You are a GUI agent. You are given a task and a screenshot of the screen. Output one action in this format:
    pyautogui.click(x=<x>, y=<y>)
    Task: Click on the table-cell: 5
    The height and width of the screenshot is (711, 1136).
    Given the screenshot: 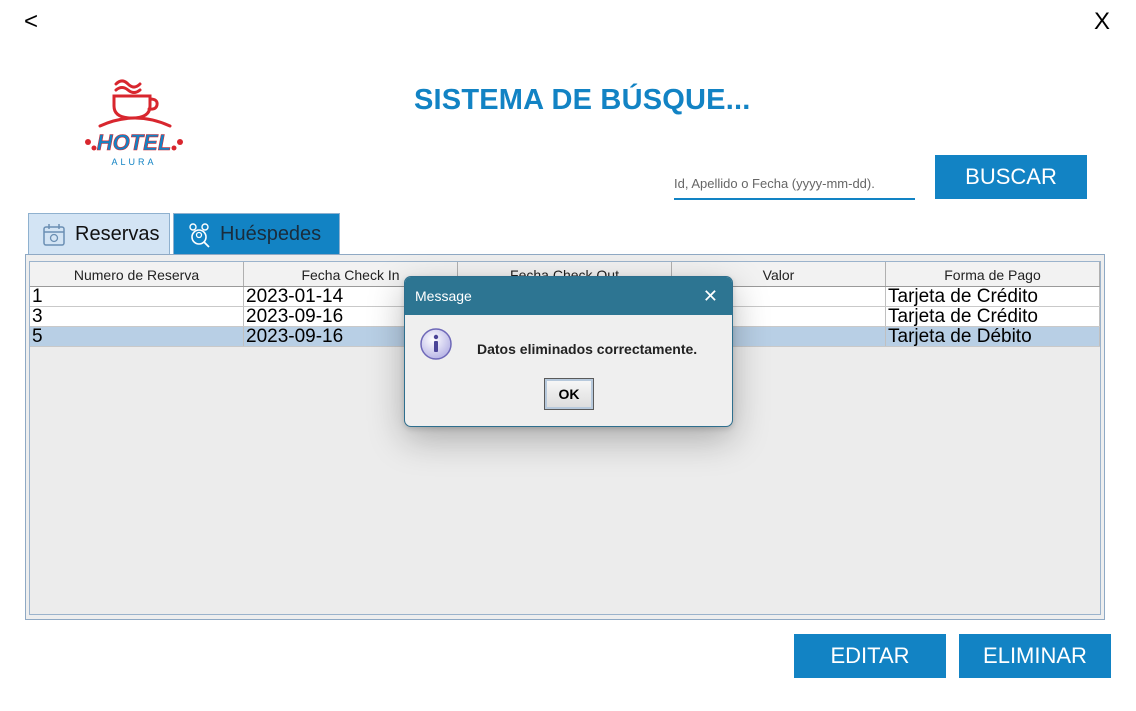 What is the action you would take?
    pyautogui.click(x=137, y=336)
    